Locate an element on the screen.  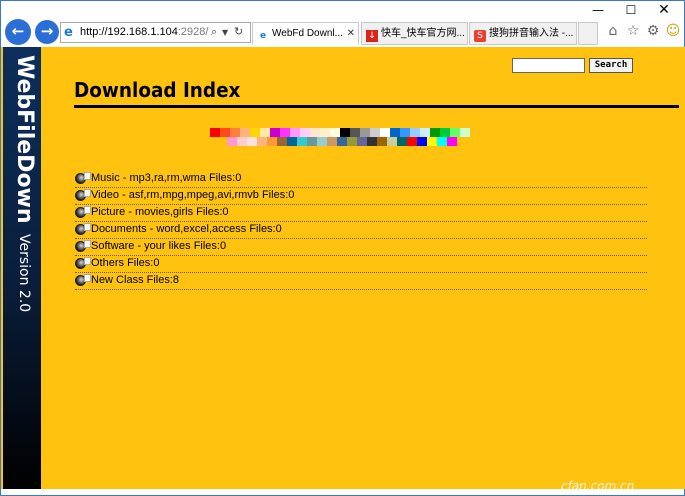
minimize-button: — is located at coordinates (598, 9).